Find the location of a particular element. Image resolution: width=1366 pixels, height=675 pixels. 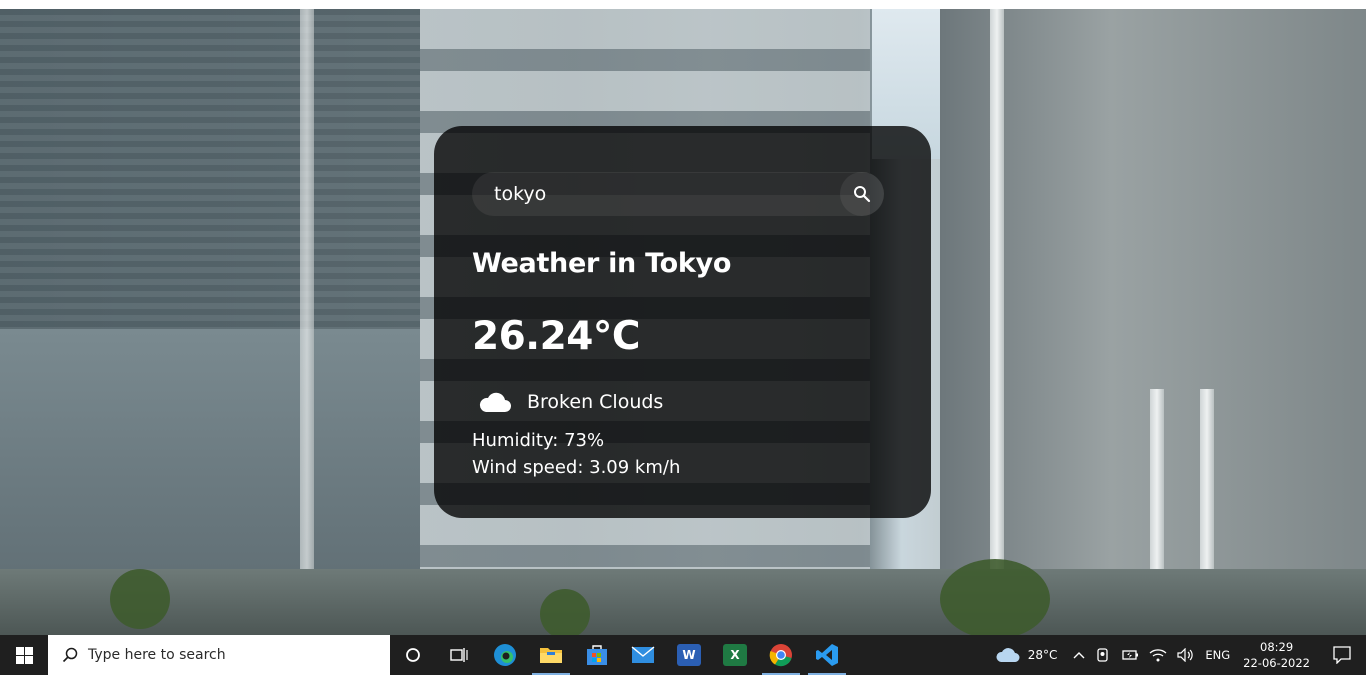

store-icon is located at coordinates (597, 655).